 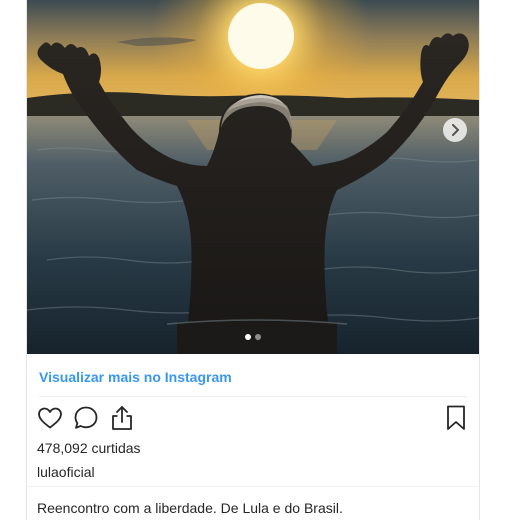 What do you see at coordinates (66, 472) in the screenshot?
I see `post-username: lulaoficial` at bounding box center [66, 472].